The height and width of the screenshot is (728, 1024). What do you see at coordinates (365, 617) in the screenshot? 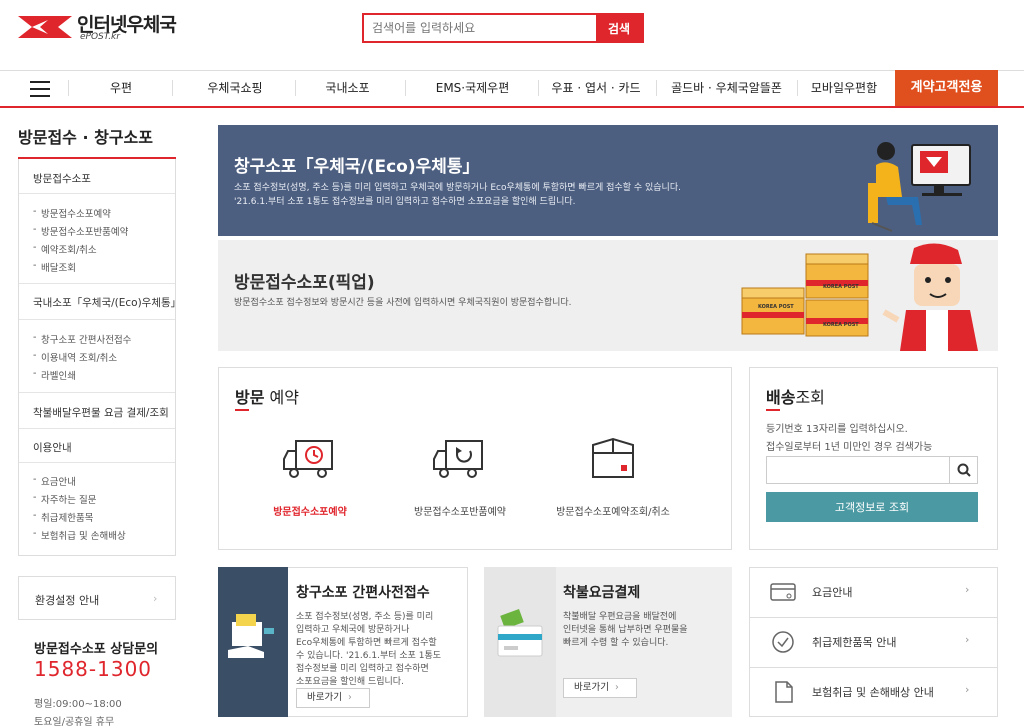
I see `card-prereg-line: 소포 접수정보(성명, 주소 등)를 미리` at bounding box center [365, 617].